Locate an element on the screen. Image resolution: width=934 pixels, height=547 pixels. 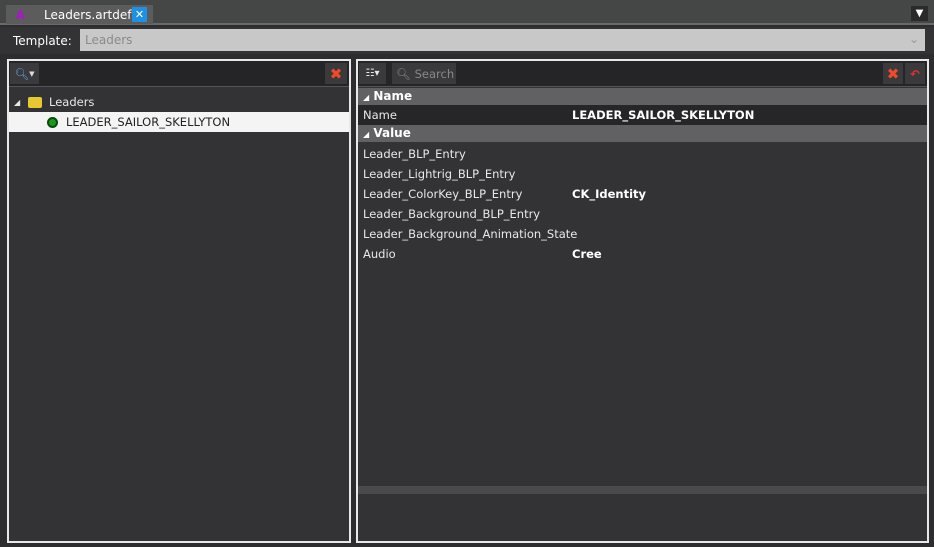
section-title: Value is located at coordinates (392, 133).